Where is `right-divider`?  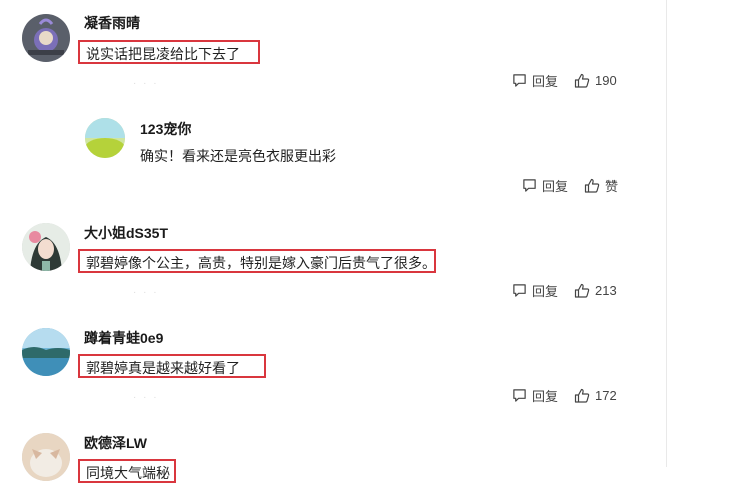 right-divider is located at coordinates (666, 233).